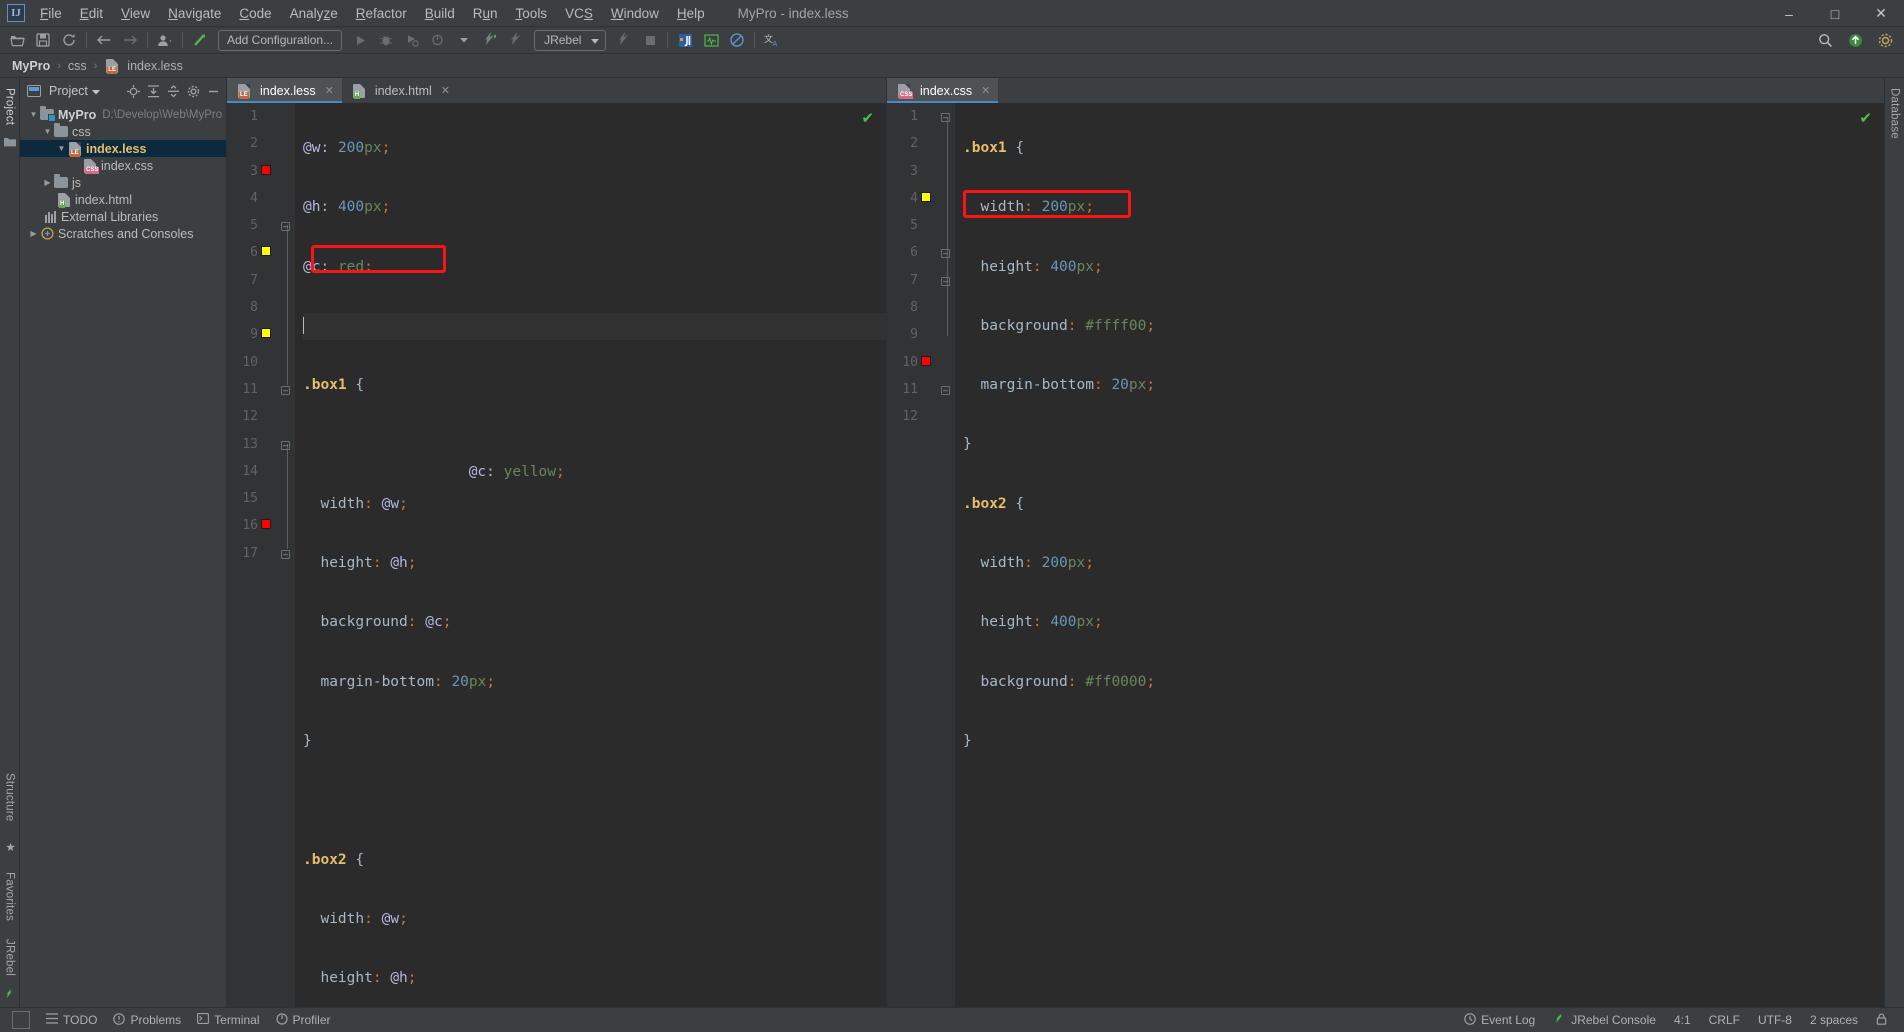  What do you see at coordinates (51, 13) in the screenshot?
I see `menu-file: File` at bounding box center [51, 13].